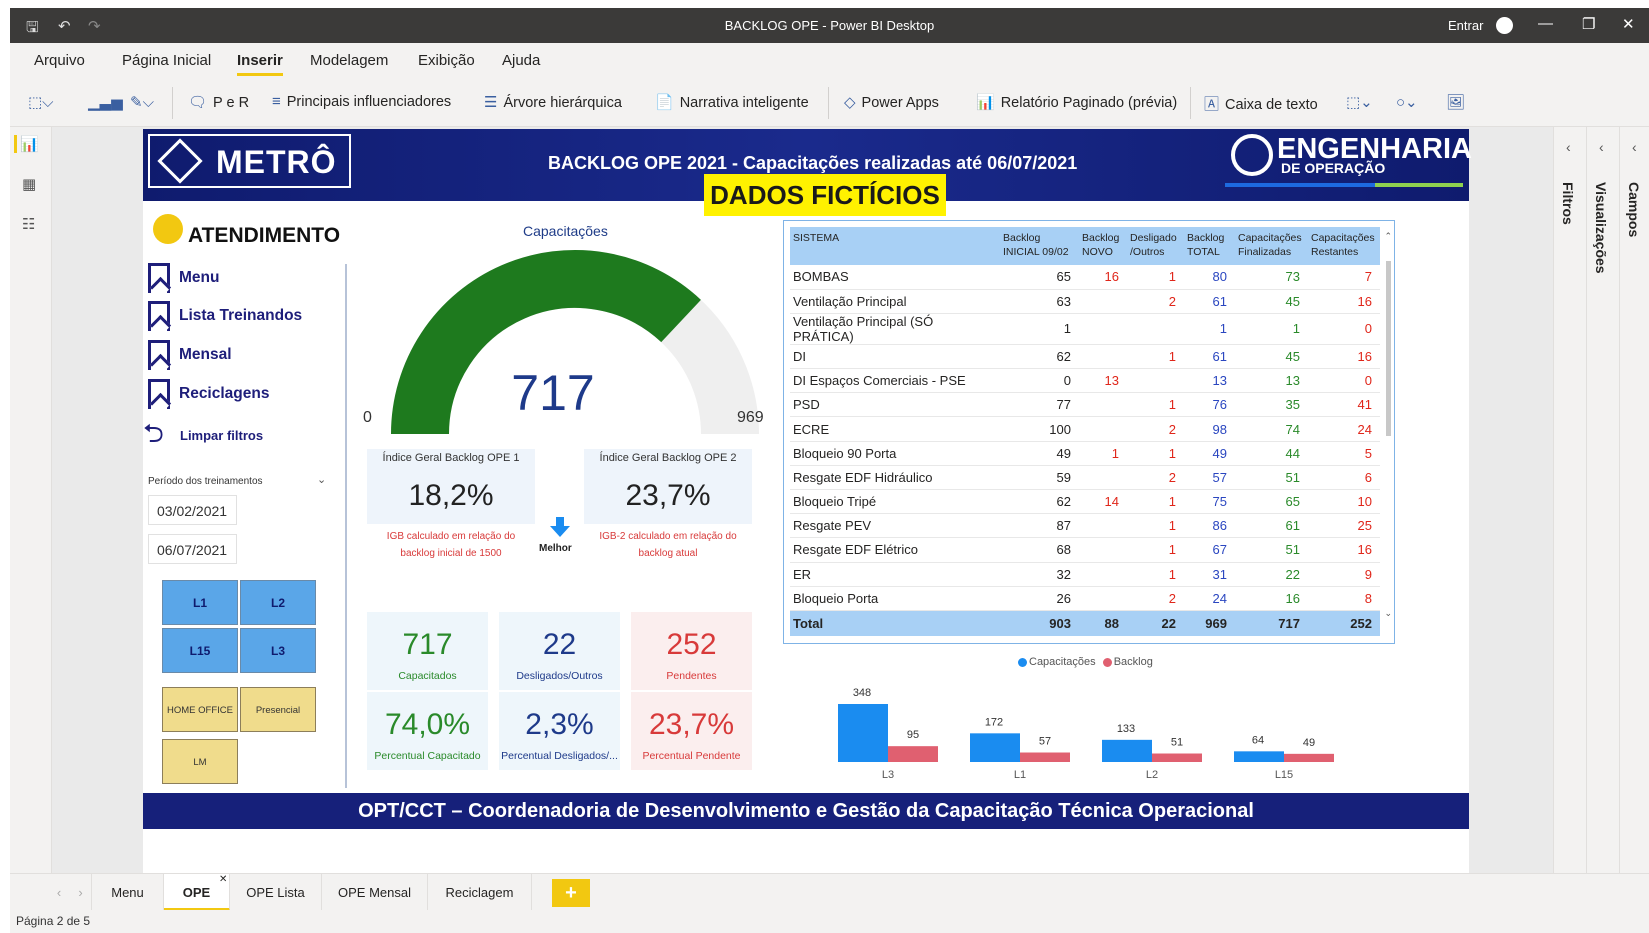 This screenshot has height=933, width=1649. What do you see at coordinates (1085, 574) in the screenshot?
I see `table-row: ER 32 1 31 22 9` at bounding box center [1085, 574].